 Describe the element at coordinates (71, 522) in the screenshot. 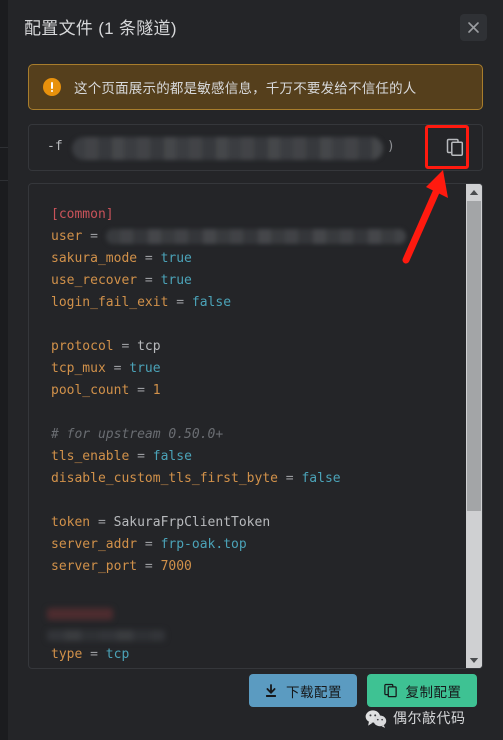

I see `config-key: token` at that location.